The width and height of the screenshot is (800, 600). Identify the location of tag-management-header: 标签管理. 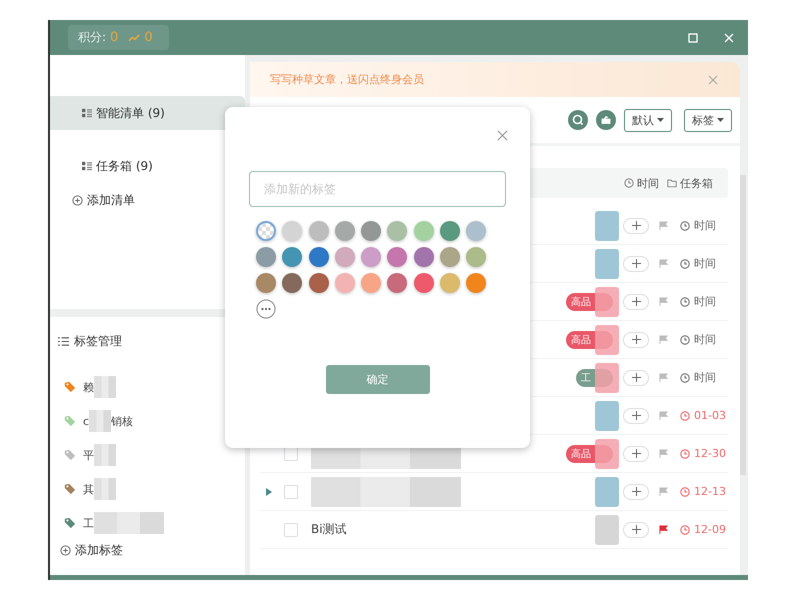
(147, 341).